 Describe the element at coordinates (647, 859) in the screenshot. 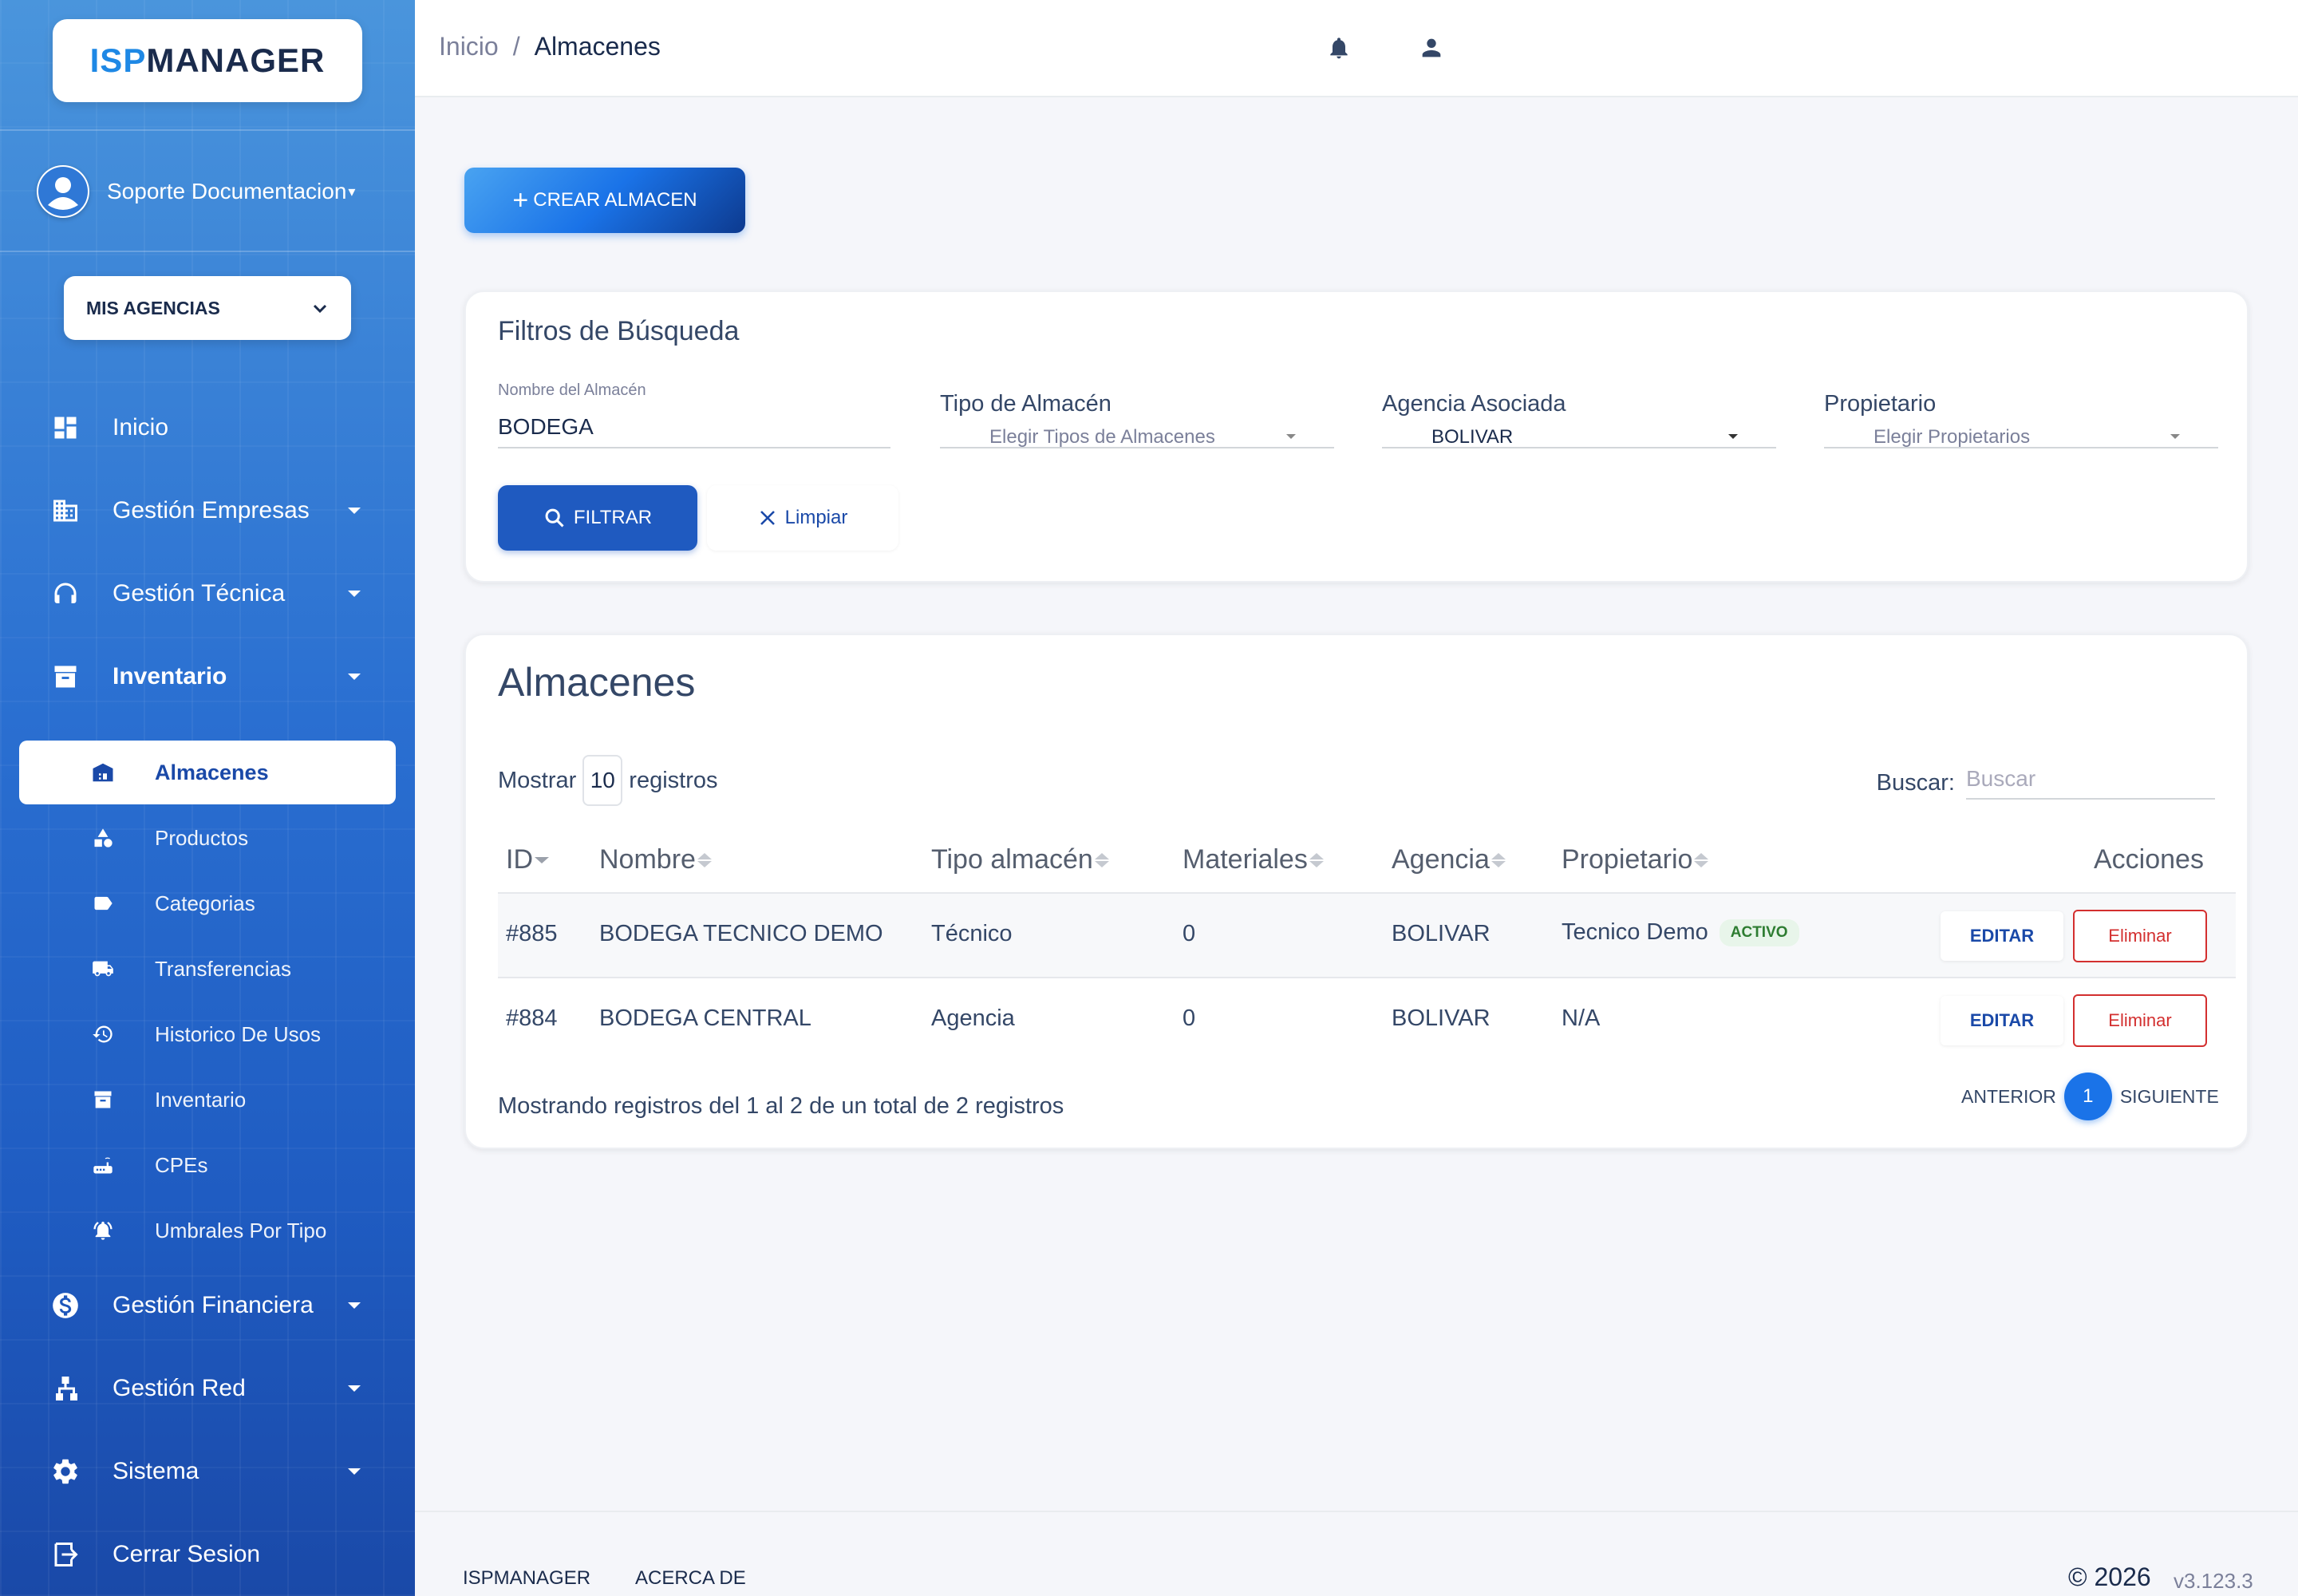

I see `column-header-label: Nombre` at that location.